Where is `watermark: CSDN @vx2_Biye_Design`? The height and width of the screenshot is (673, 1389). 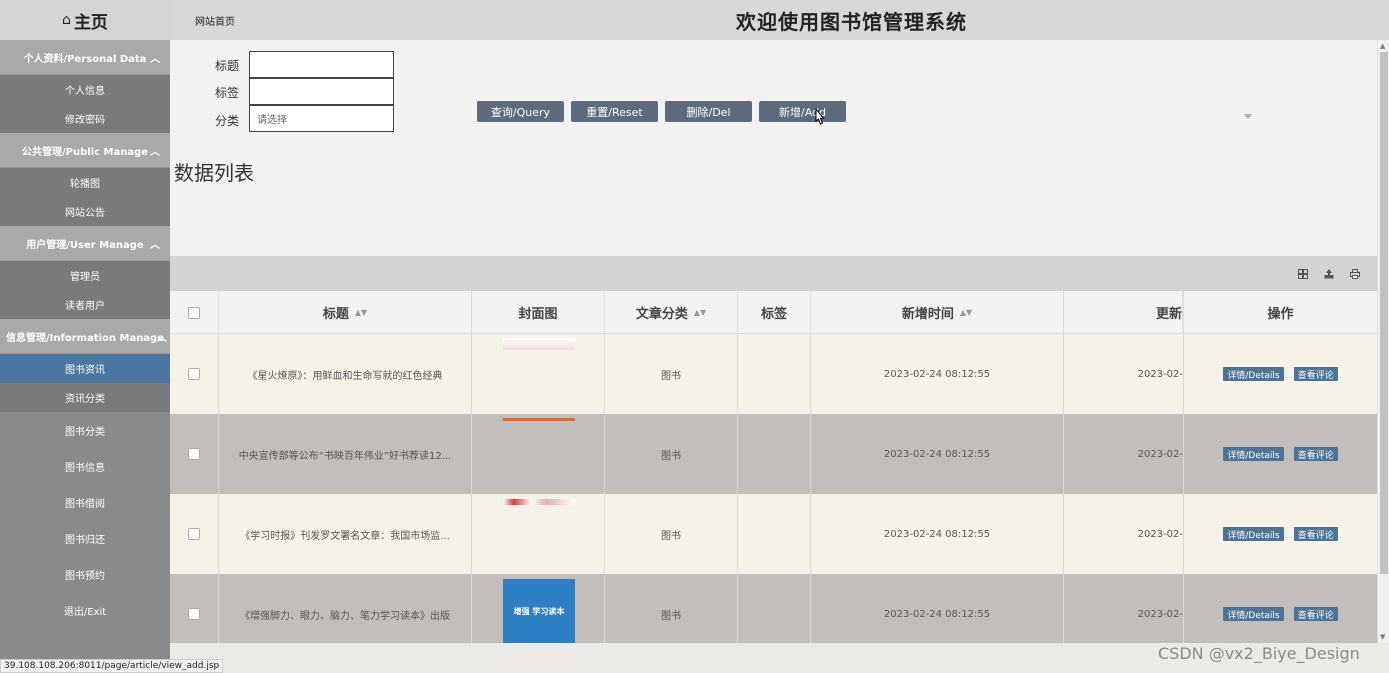
watermark: CSDN @vx2_Biye_Design is located at coordinates (1259, 653).